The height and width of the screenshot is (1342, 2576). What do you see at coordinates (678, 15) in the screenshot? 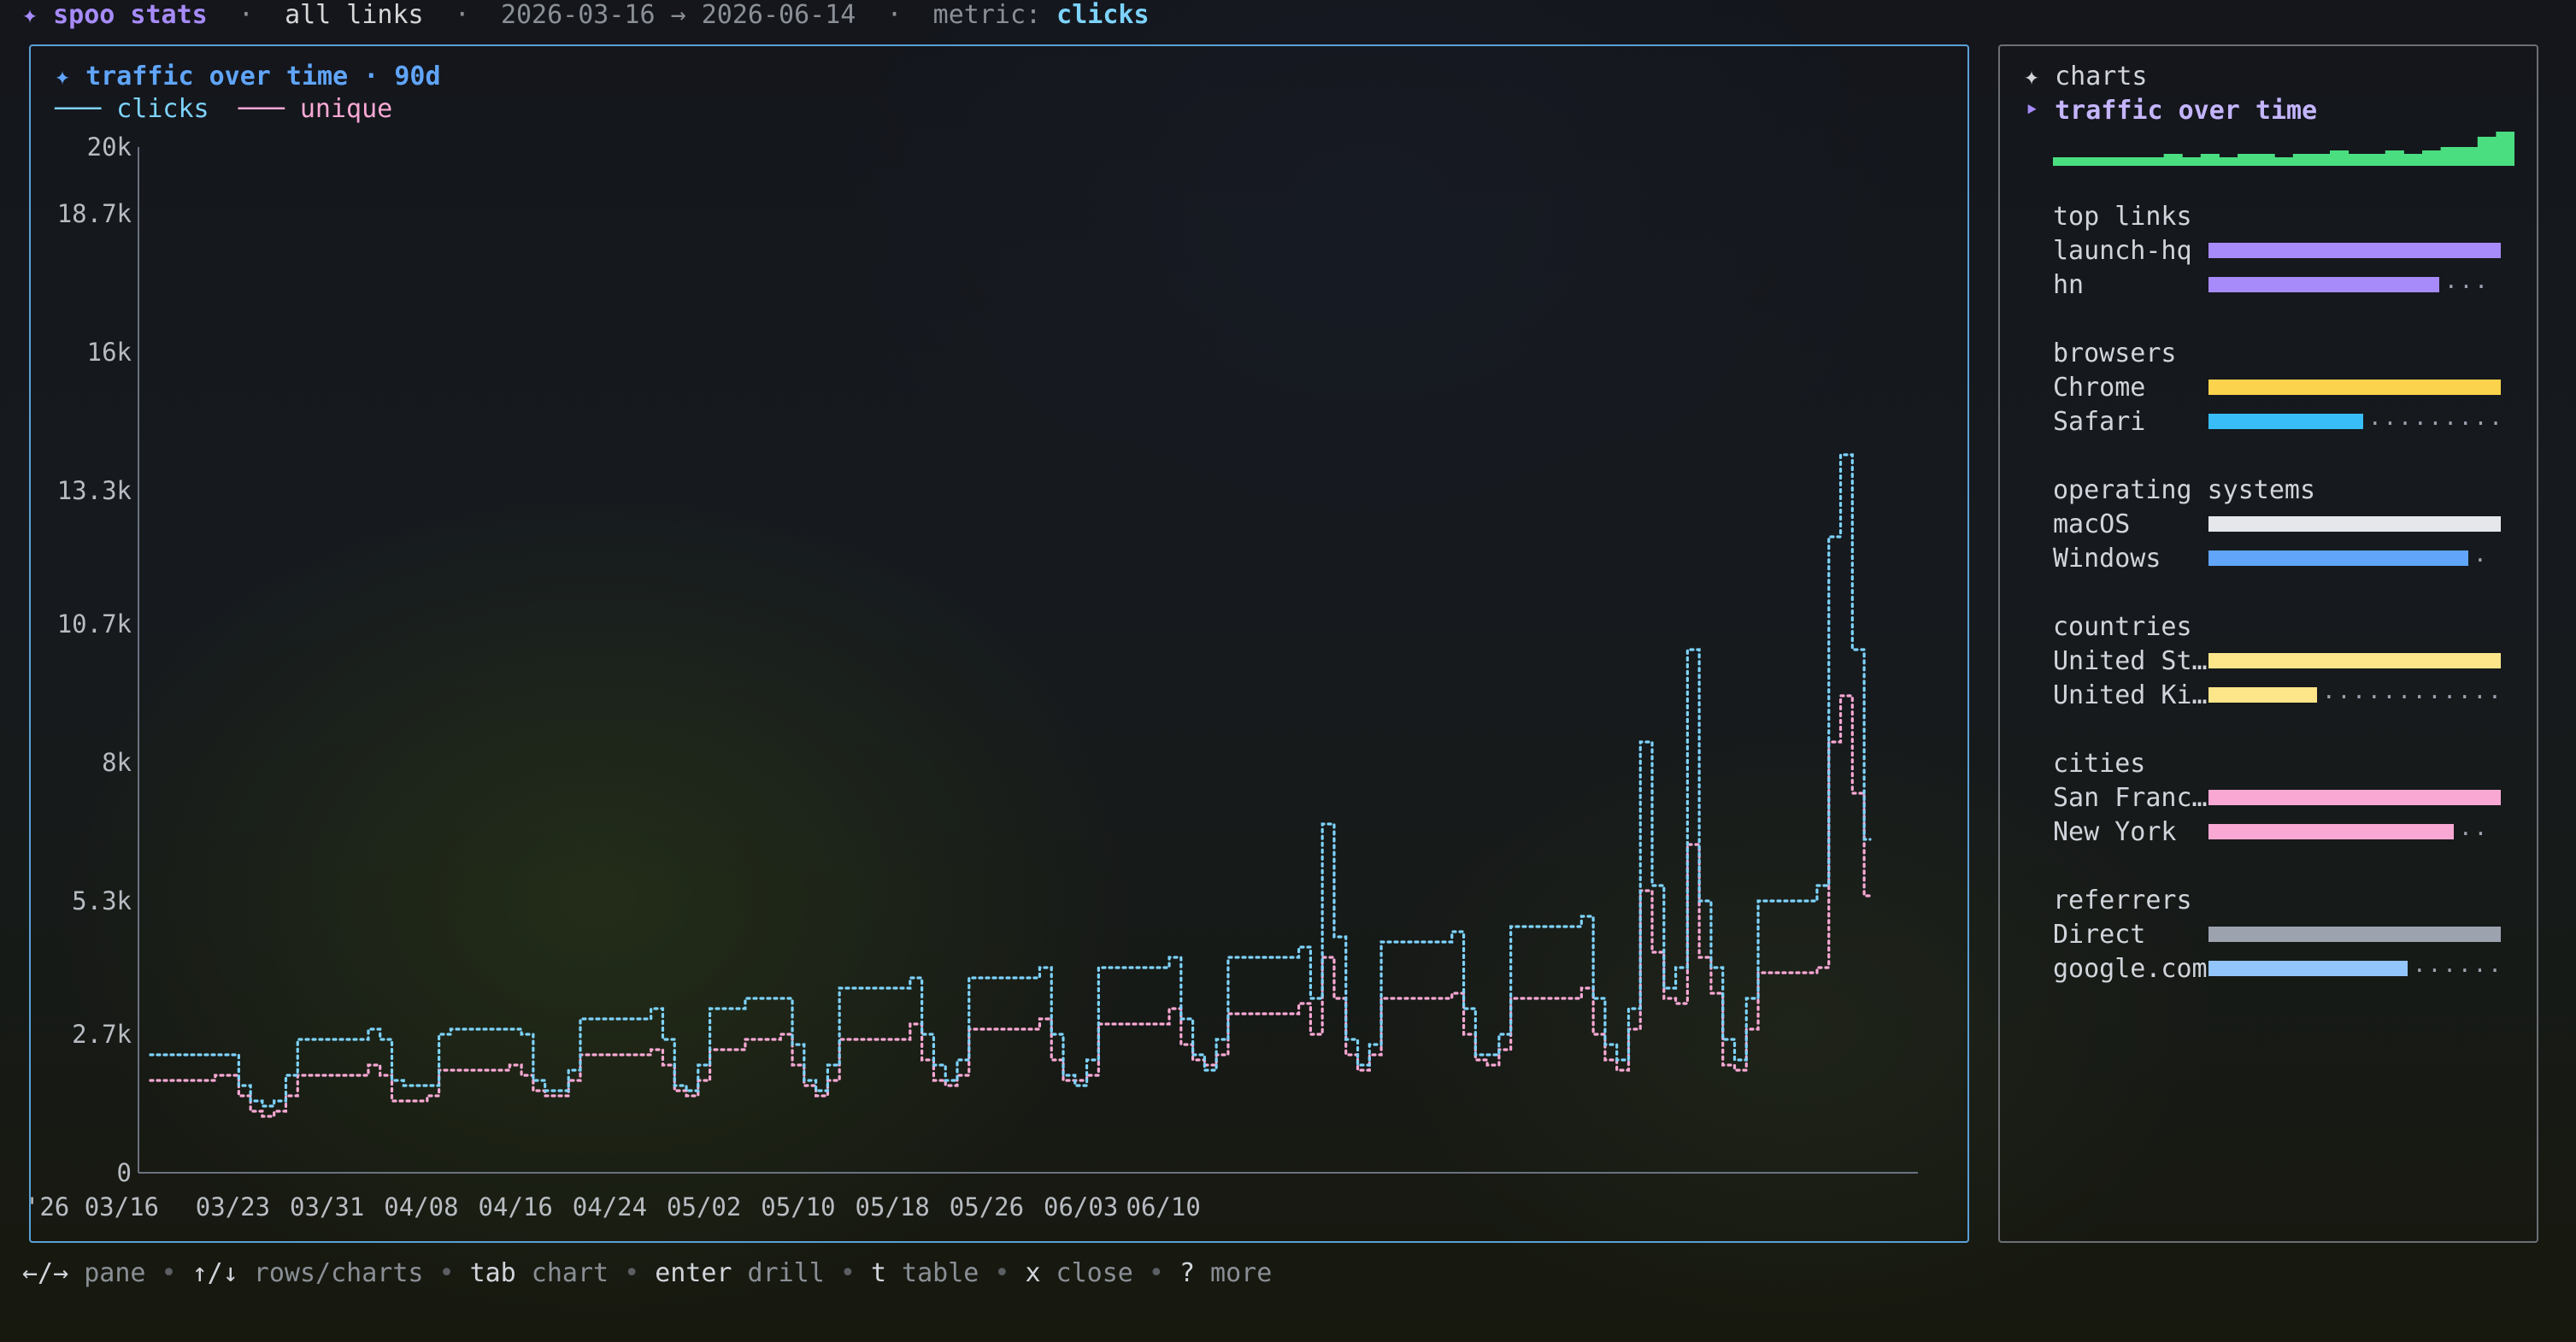
I see `date-range: 2026-03-16 → 2026-06-14` at bounding box center [678, 15].